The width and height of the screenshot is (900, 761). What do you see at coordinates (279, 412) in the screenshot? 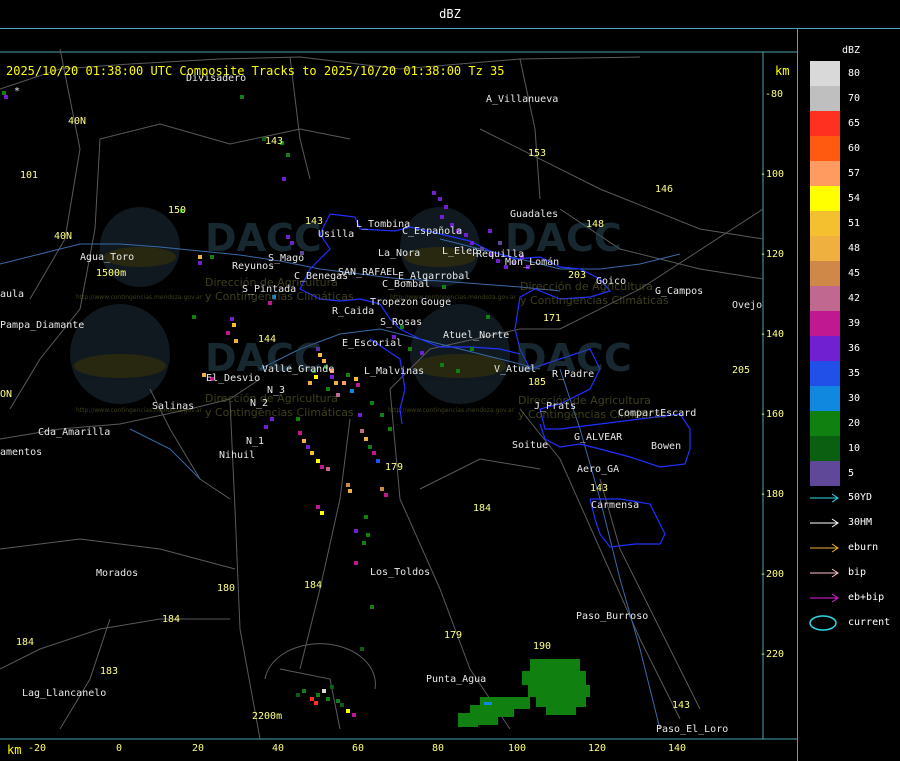
I see `watermark-line2: y Contingencias Climáticas` at bounding box center [279, 412].